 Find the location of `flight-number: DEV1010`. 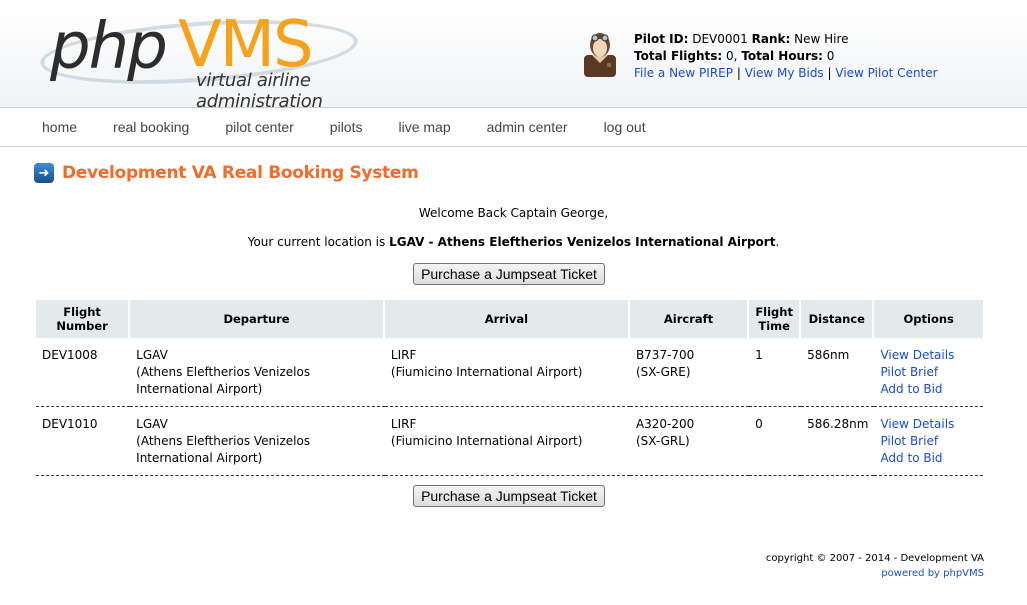

flight-number: DEV1010 is located at coordinates (83, 441).